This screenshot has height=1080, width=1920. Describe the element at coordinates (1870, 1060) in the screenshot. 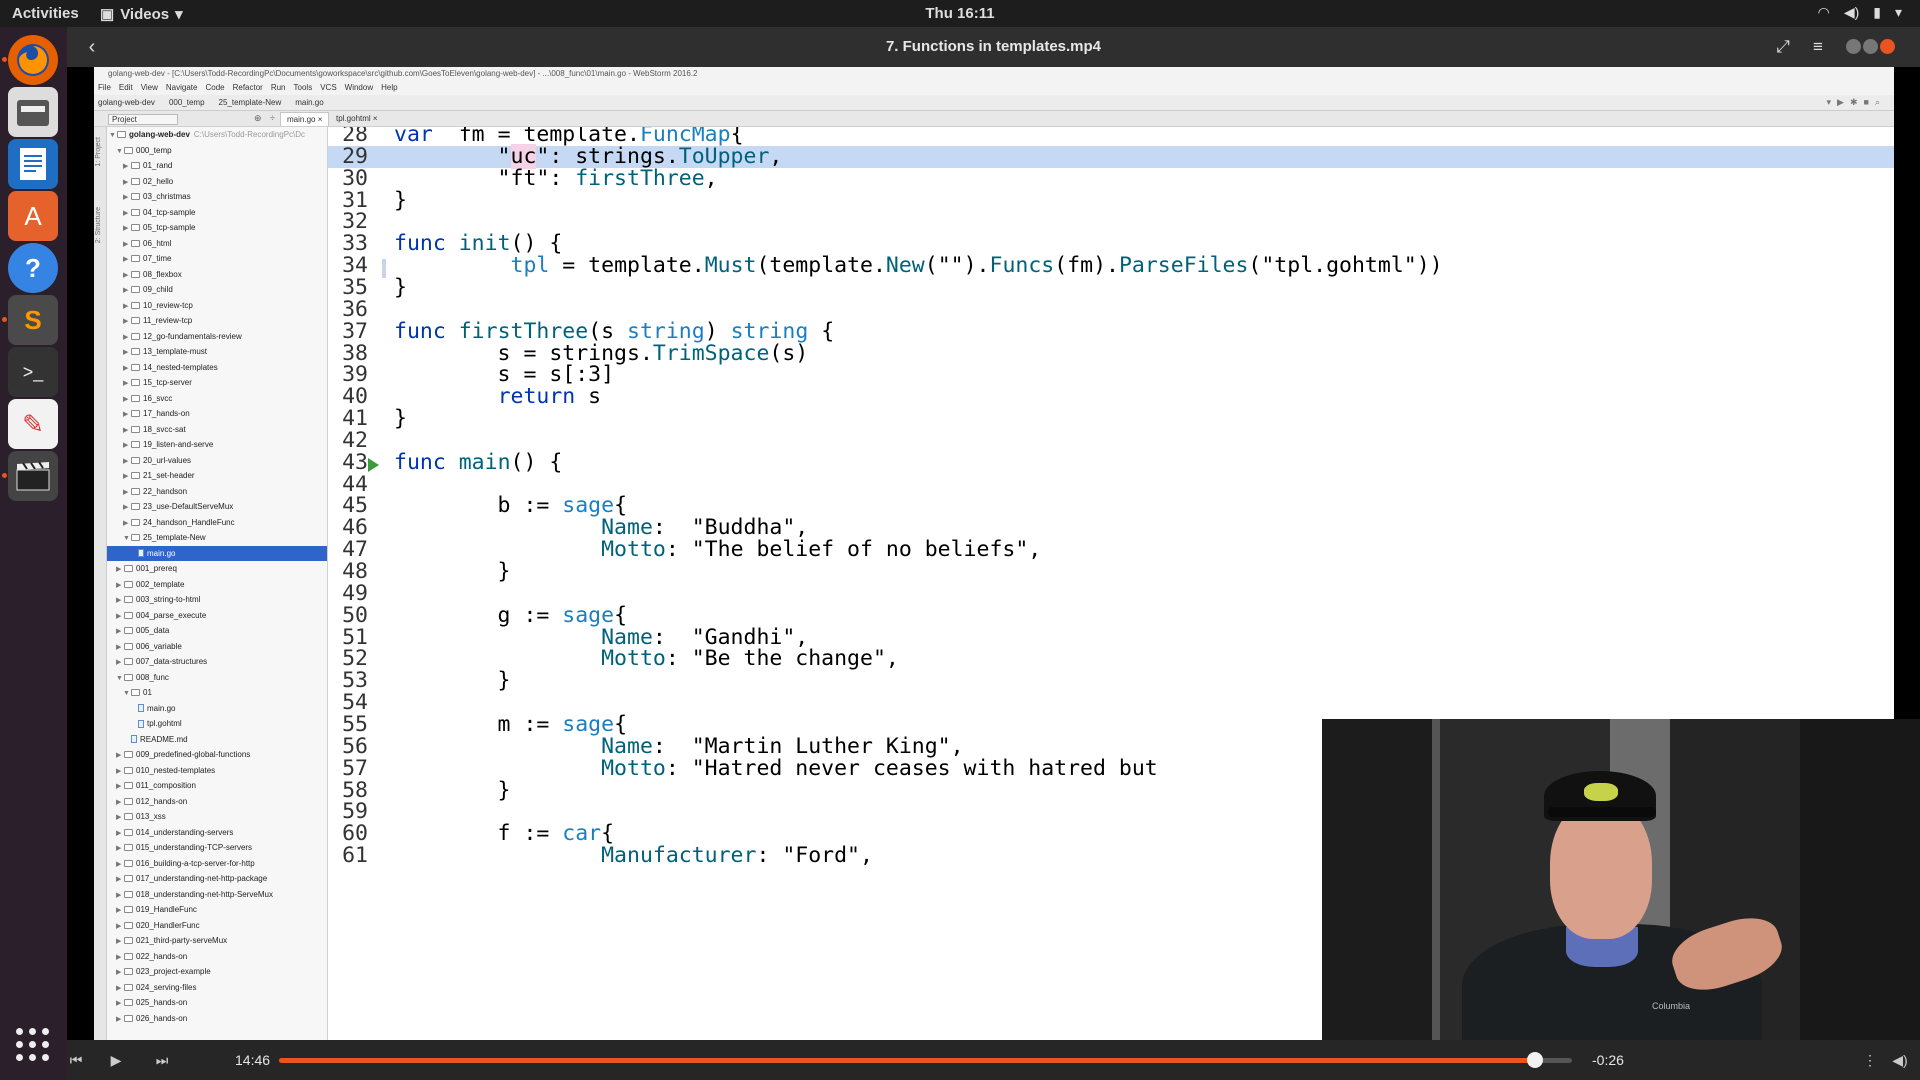

I see `more-options-icon: ⋮` at that location.